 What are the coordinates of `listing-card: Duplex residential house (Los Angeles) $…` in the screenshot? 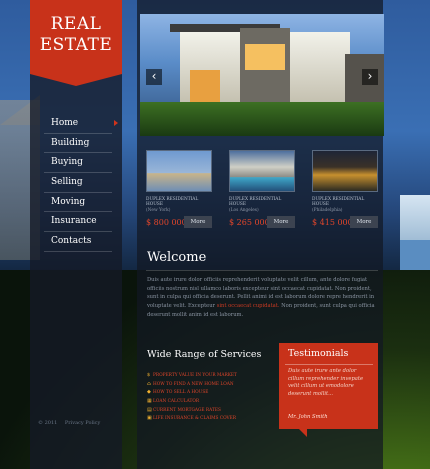 It's located at (262, 189).